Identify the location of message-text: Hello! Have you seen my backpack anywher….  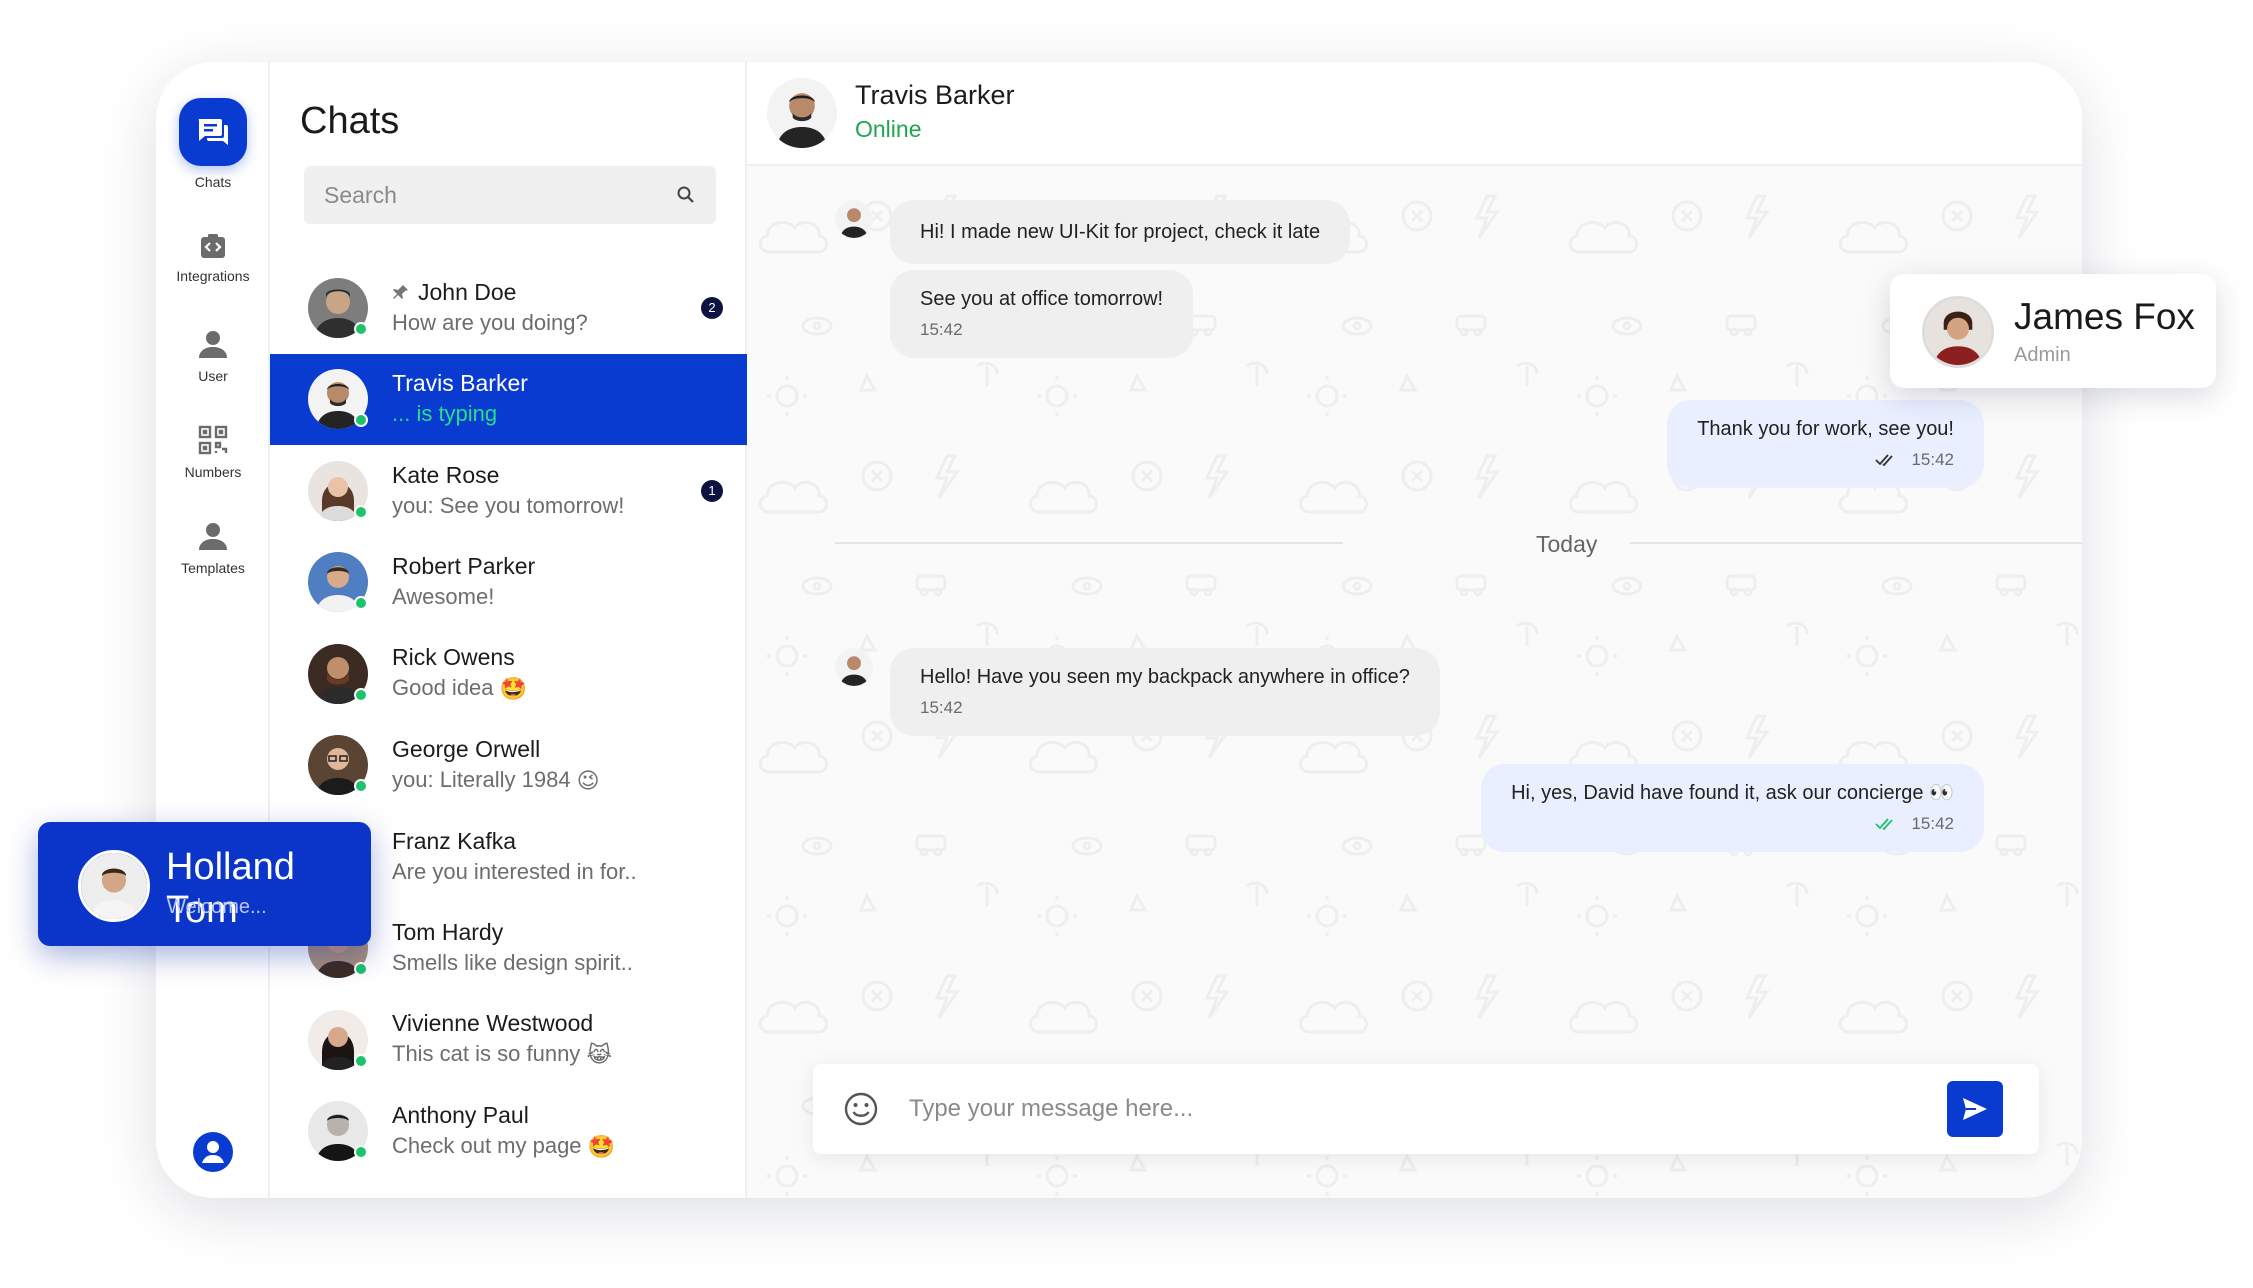
(1165, 677).